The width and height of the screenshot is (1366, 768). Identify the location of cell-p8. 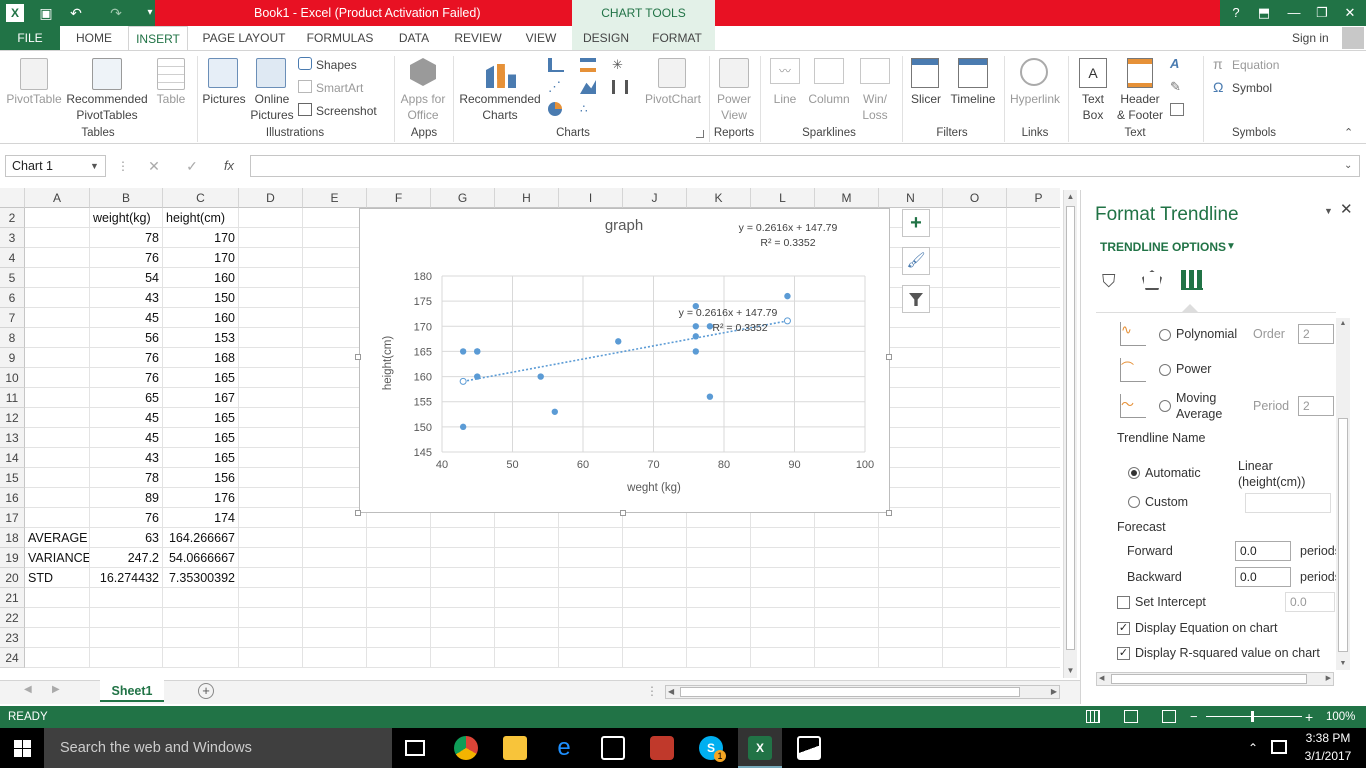
(1033, 338).